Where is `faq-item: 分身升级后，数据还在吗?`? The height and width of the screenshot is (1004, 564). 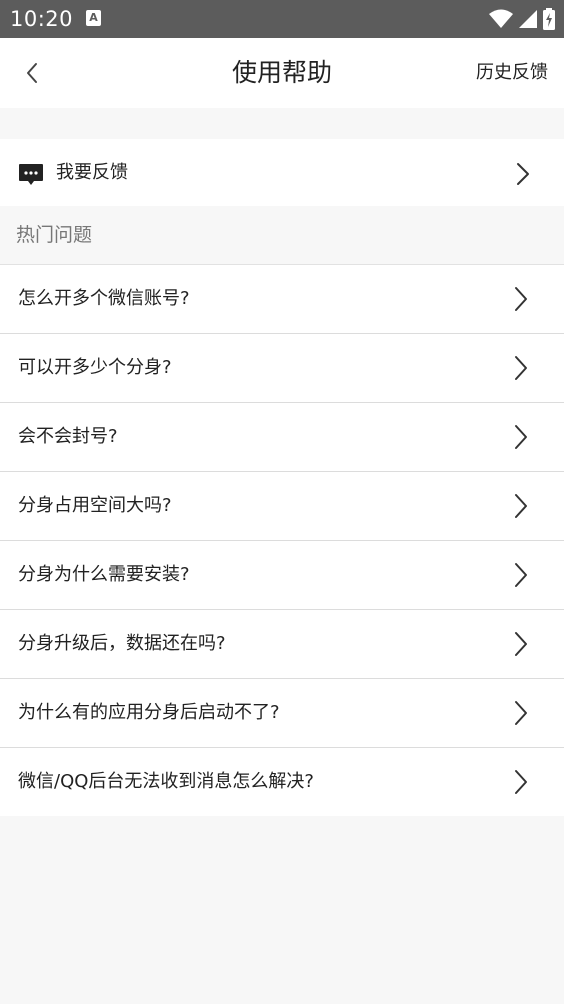
faq-item: 分身升级后，数据还在吗? is located at coordinates (282, 644).